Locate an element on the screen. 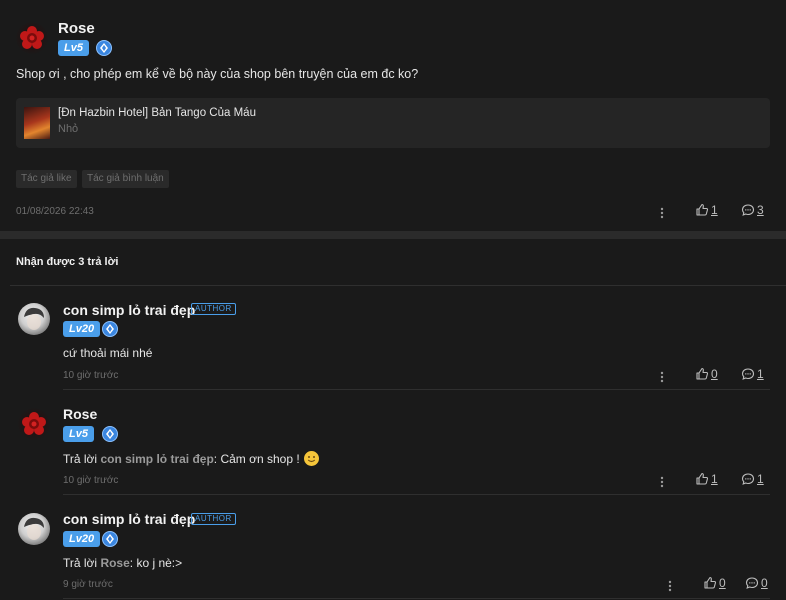 This screenshot has width=786, height=600. book-subtitle: Nhỏ is located at coordinates (68, 129).